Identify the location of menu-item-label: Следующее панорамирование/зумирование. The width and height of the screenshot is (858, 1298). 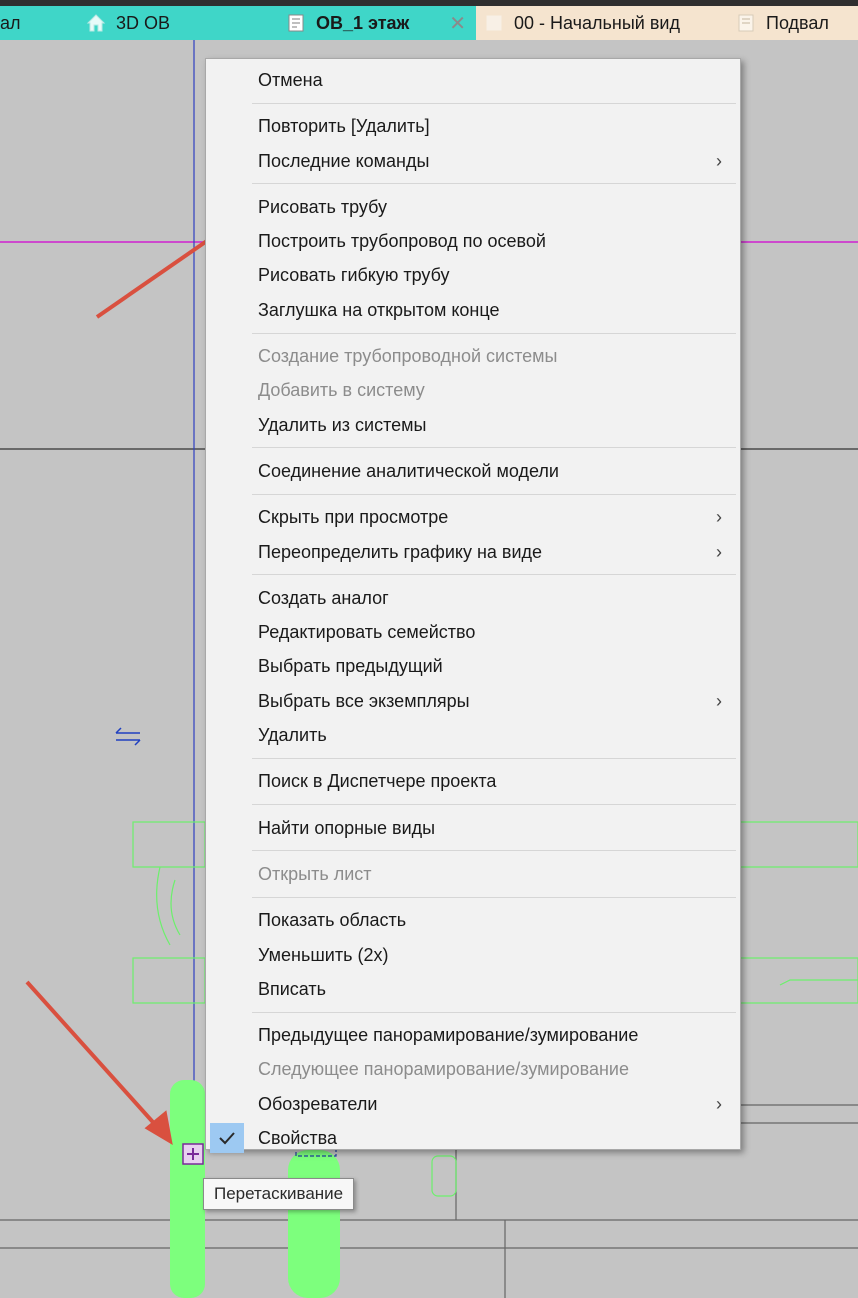
(443, 1069).